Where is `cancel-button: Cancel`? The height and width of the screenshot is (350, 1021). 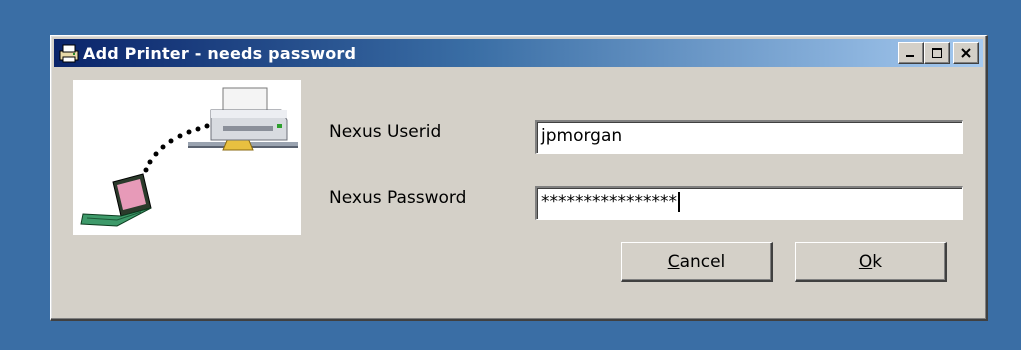
cancel-button: Cancel is located at coordinates (697, 262).